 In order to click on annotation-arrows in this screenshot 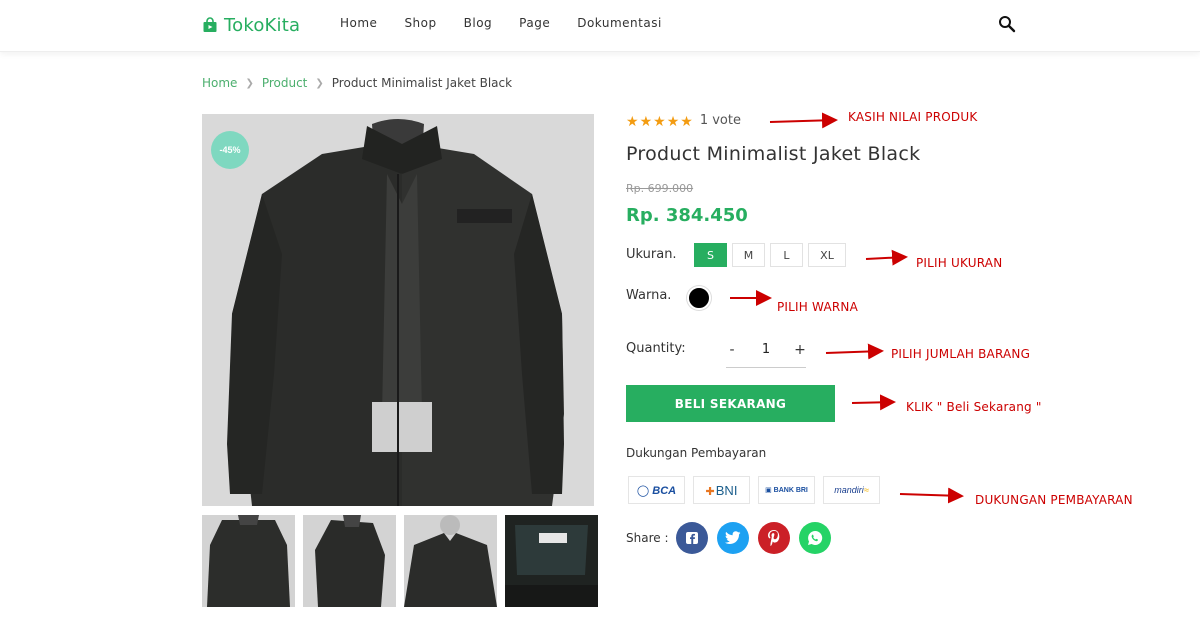, I will do `click(847, 308)`.